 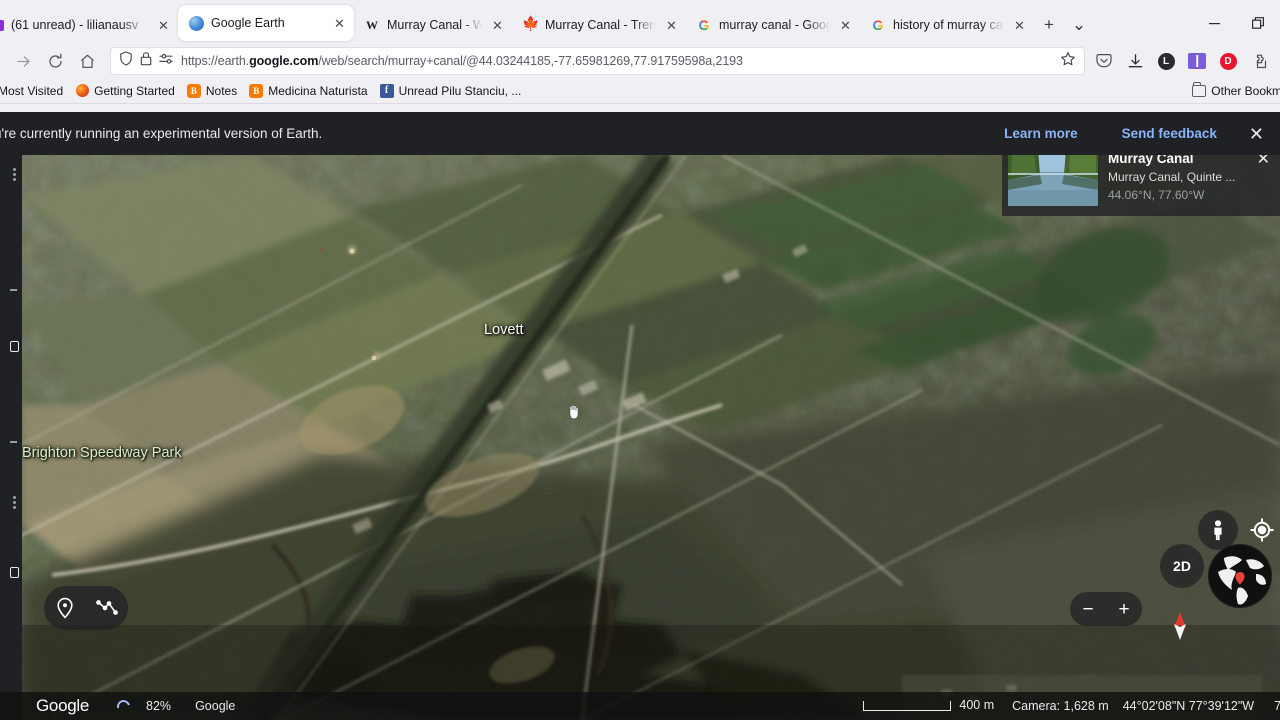 What do you see at coordinates (1166, 61) in the screenshot?
I see `container-l-icon: L` at bounding box center [1166, 61].